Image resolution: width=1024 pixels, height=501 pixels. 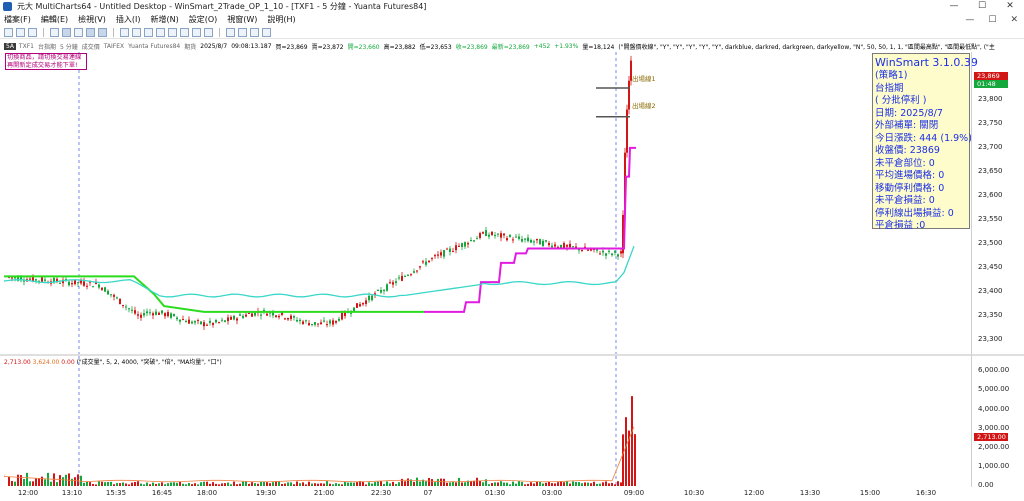 What do you see at coordinates (93, 19) in the screenshot?
I see `menu-view: 檢視(V)` at bounding box center [93, 19].